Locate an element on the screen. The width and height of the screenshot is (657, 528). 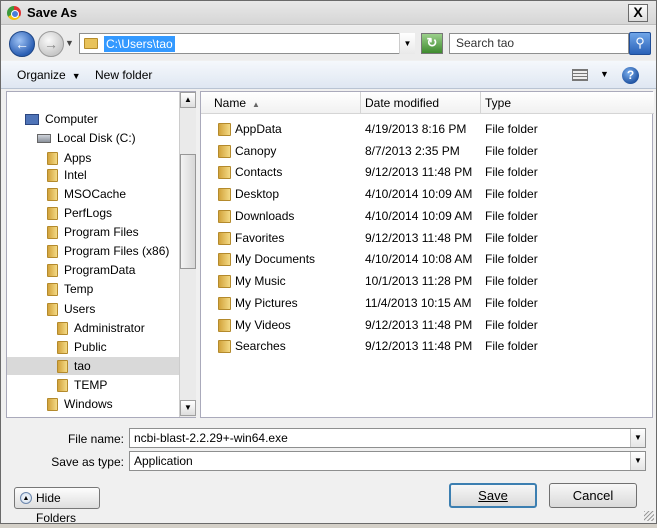
file-name-value: ncbi-blast-2.2.29+-win64.exe is located at coordinates (211, 438).